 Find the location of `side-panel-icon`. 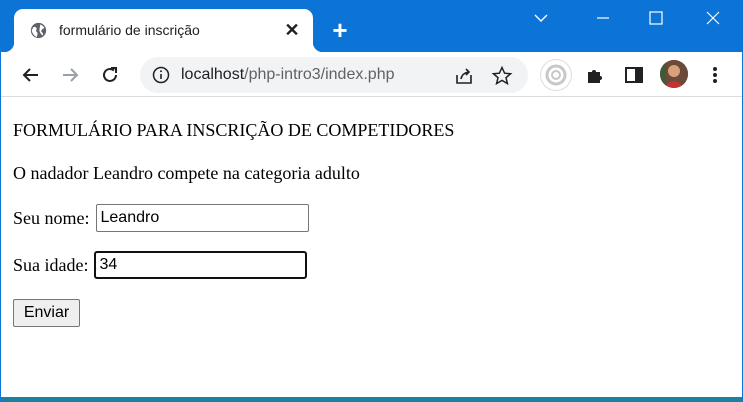

side-panel-icon is located at coordinates (634, 75).